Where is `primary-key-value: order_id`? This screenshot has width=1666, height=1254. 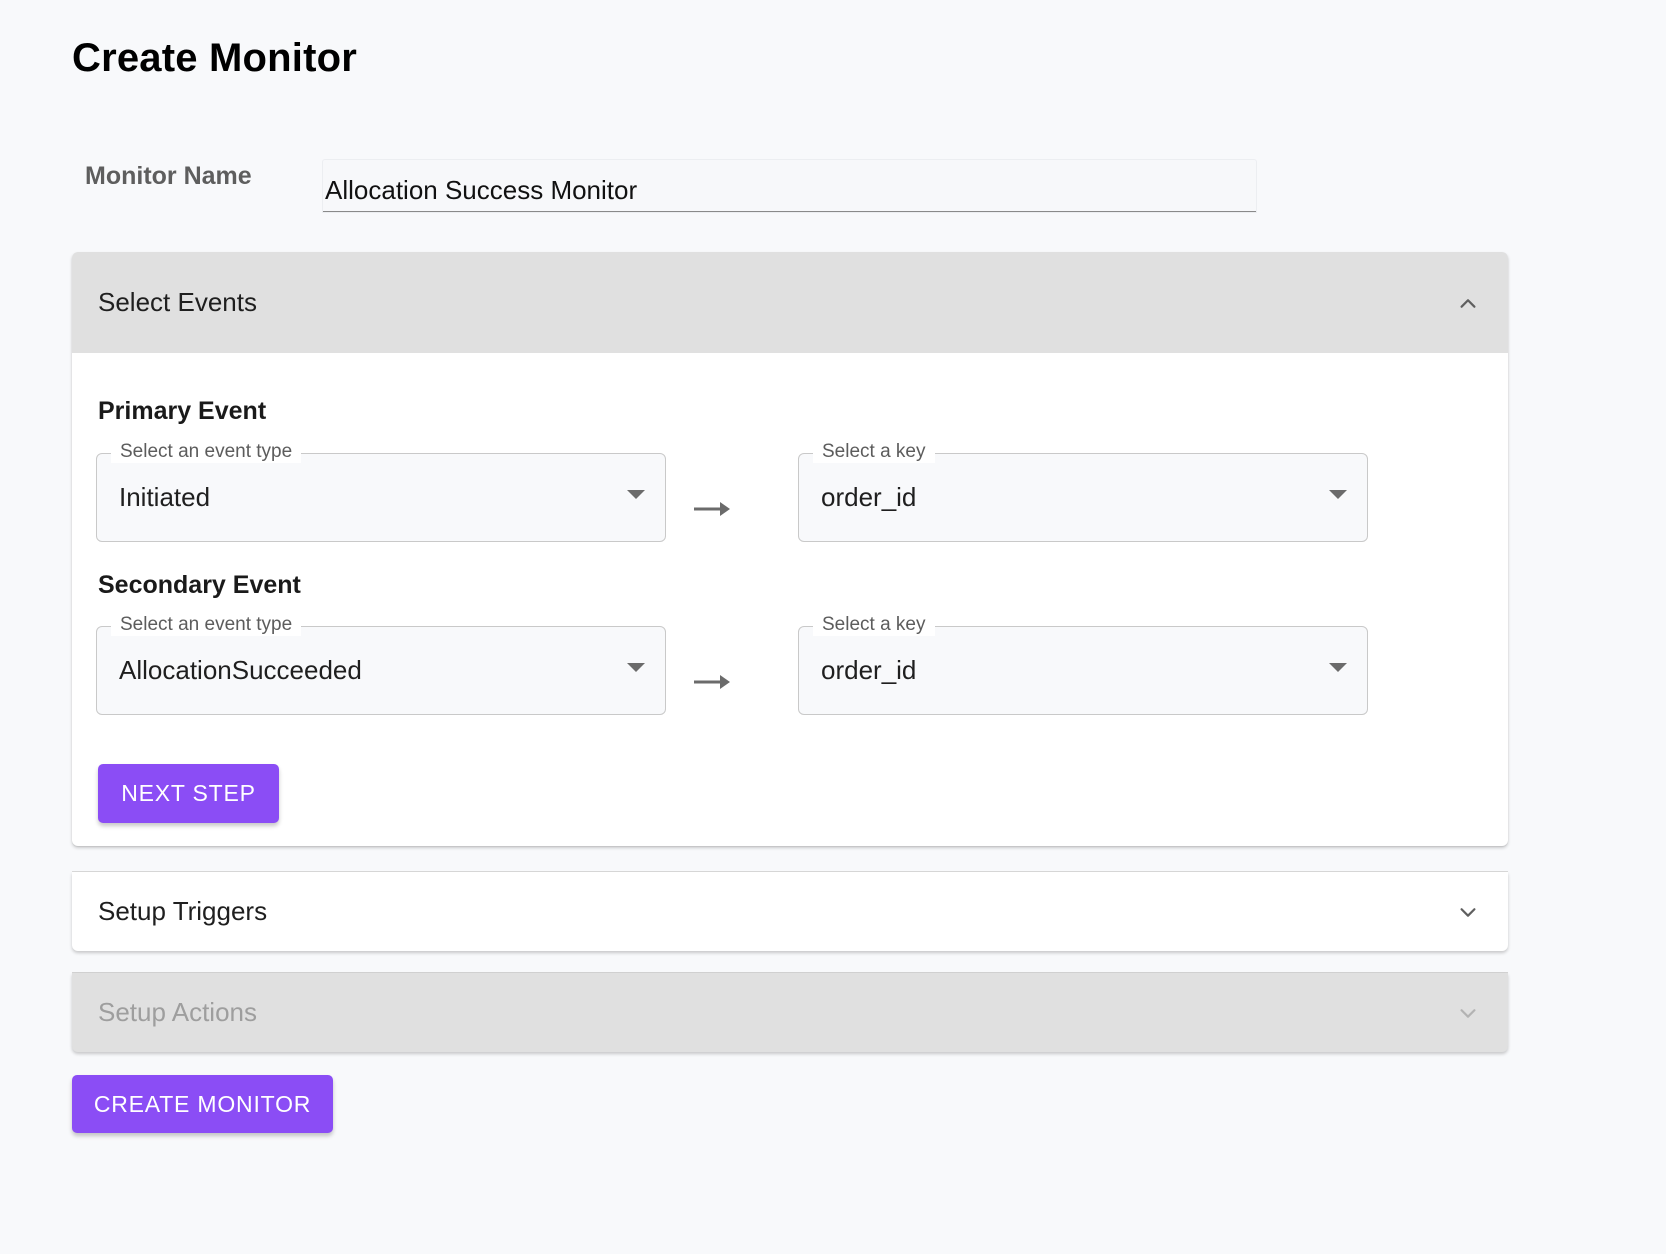
primary-key-value: order_id is located at coordinates (869, 497).